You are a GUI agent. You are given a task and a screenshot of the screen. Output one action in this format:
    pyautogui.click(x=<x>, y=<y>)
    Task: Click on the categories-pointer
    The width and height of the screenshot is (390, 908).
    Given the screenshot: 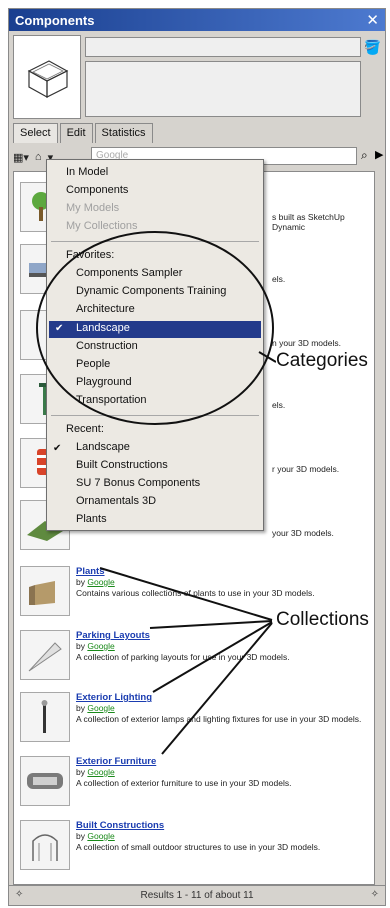 What is the action you would take?
    pyautogui.click(x=267, y=357)
    